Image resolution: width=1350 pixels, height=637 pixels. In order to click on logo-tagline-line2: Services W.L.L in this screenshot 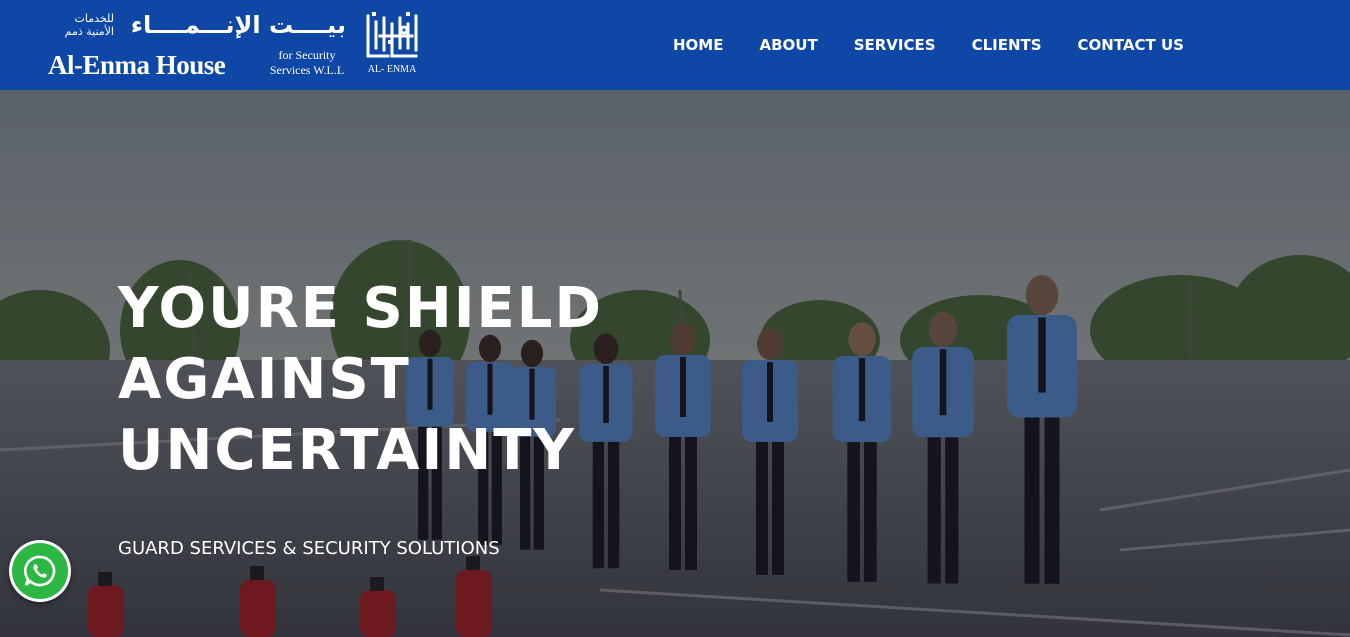, I will do `click(307, 70)`.